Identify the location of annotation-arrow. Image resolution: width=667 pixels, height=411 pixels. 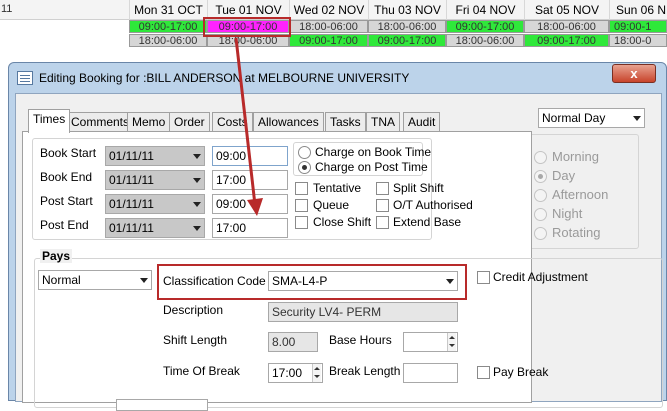
(248, 126).